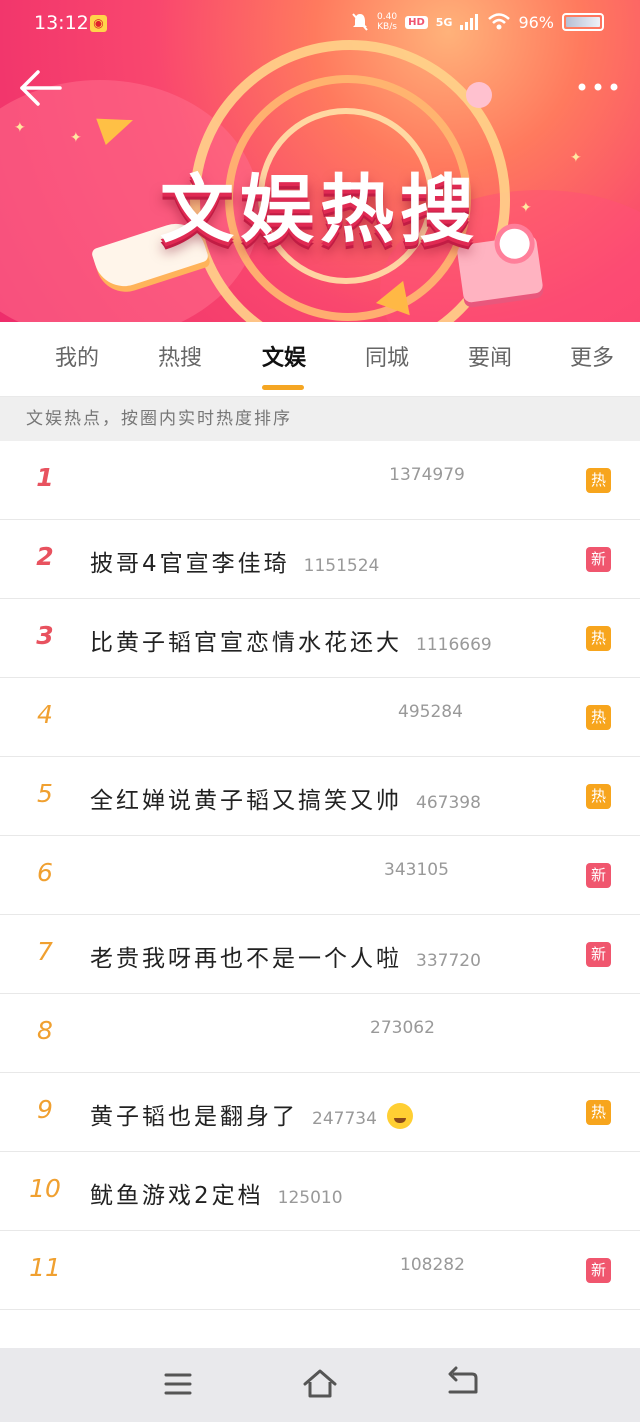  Describe the element at coordinates (310, 1198) in the screenshot. I see `item-heat-count: 125010` at that location.